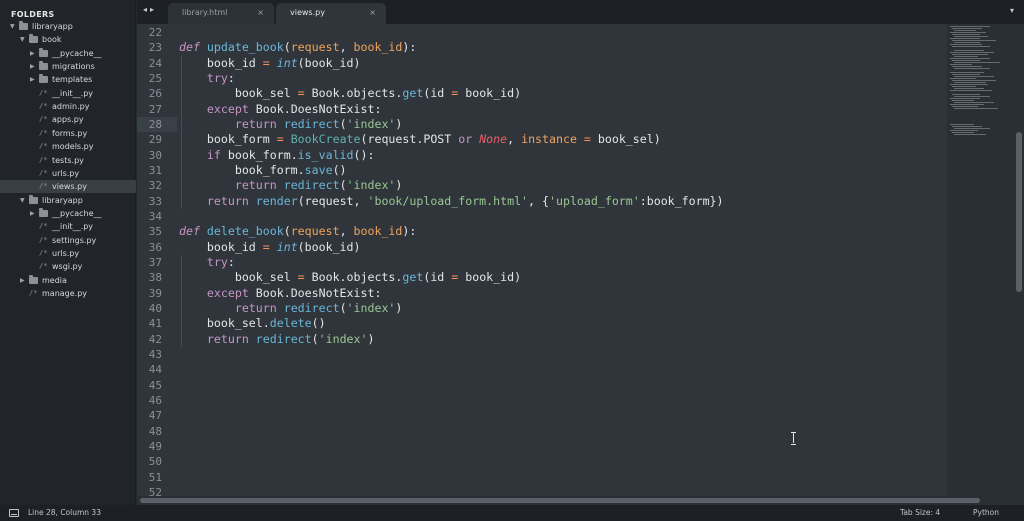  What do you see at coordinates (68, 79) in the screenshot?
I see `tree-folder: ▶ templates` at bounding box center [68, 79].